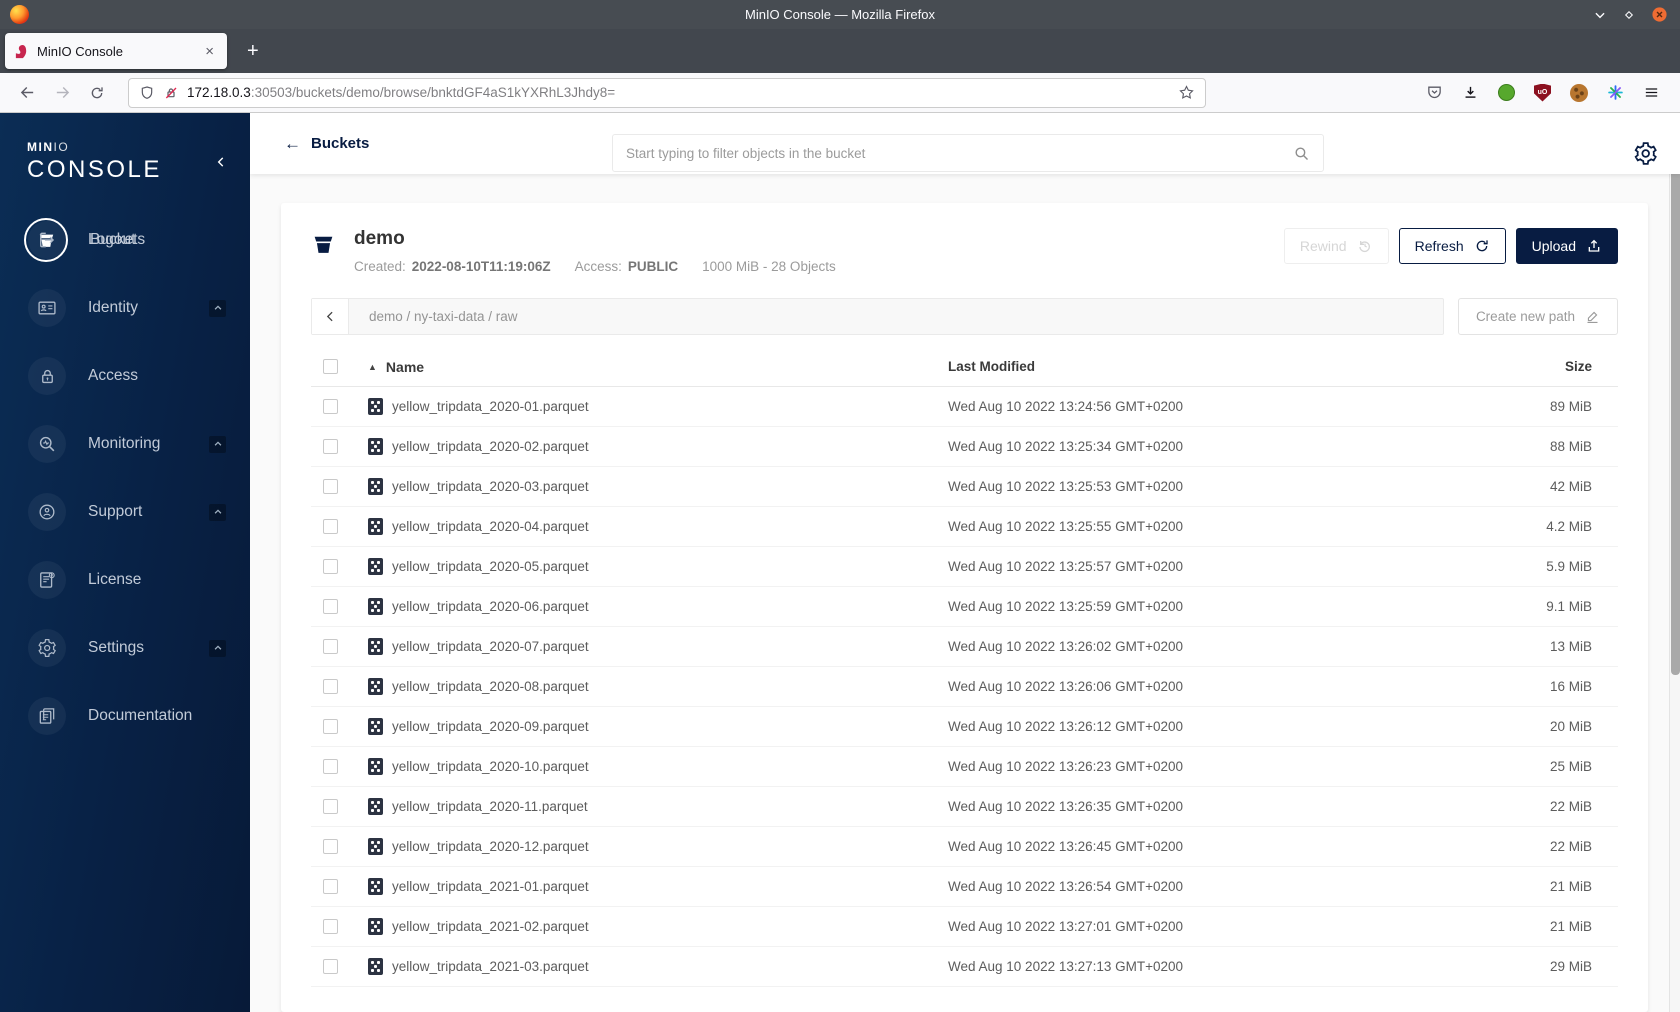 Image resolution: width=1680 pixels, height=1012 pixels. I want to click on column-header-size: Size, so click(1553, 366).